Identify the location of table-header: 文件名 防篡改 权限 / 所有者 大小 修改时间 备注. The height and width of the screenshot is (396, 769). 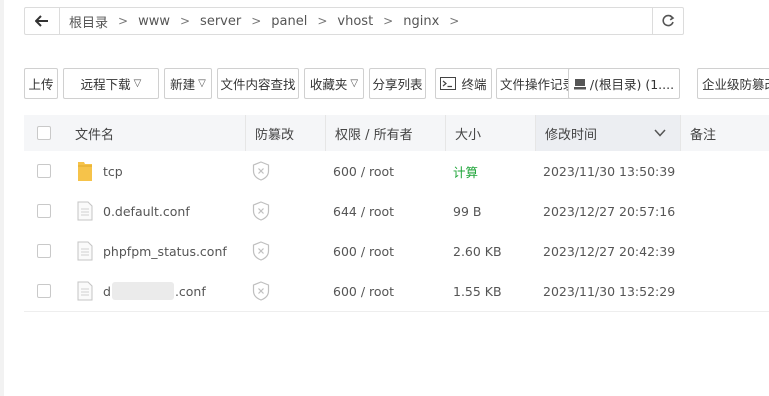
(396, 133).